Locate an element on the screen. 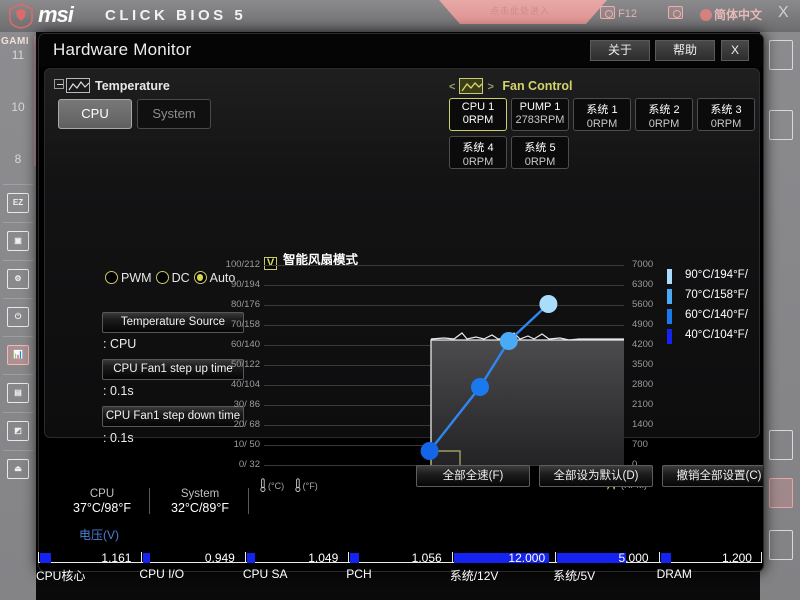 The width and height of the screenshot is (800, 600). cpu-temp-readout: CPU 37°C/98°F is located at coordinates (102, 501).